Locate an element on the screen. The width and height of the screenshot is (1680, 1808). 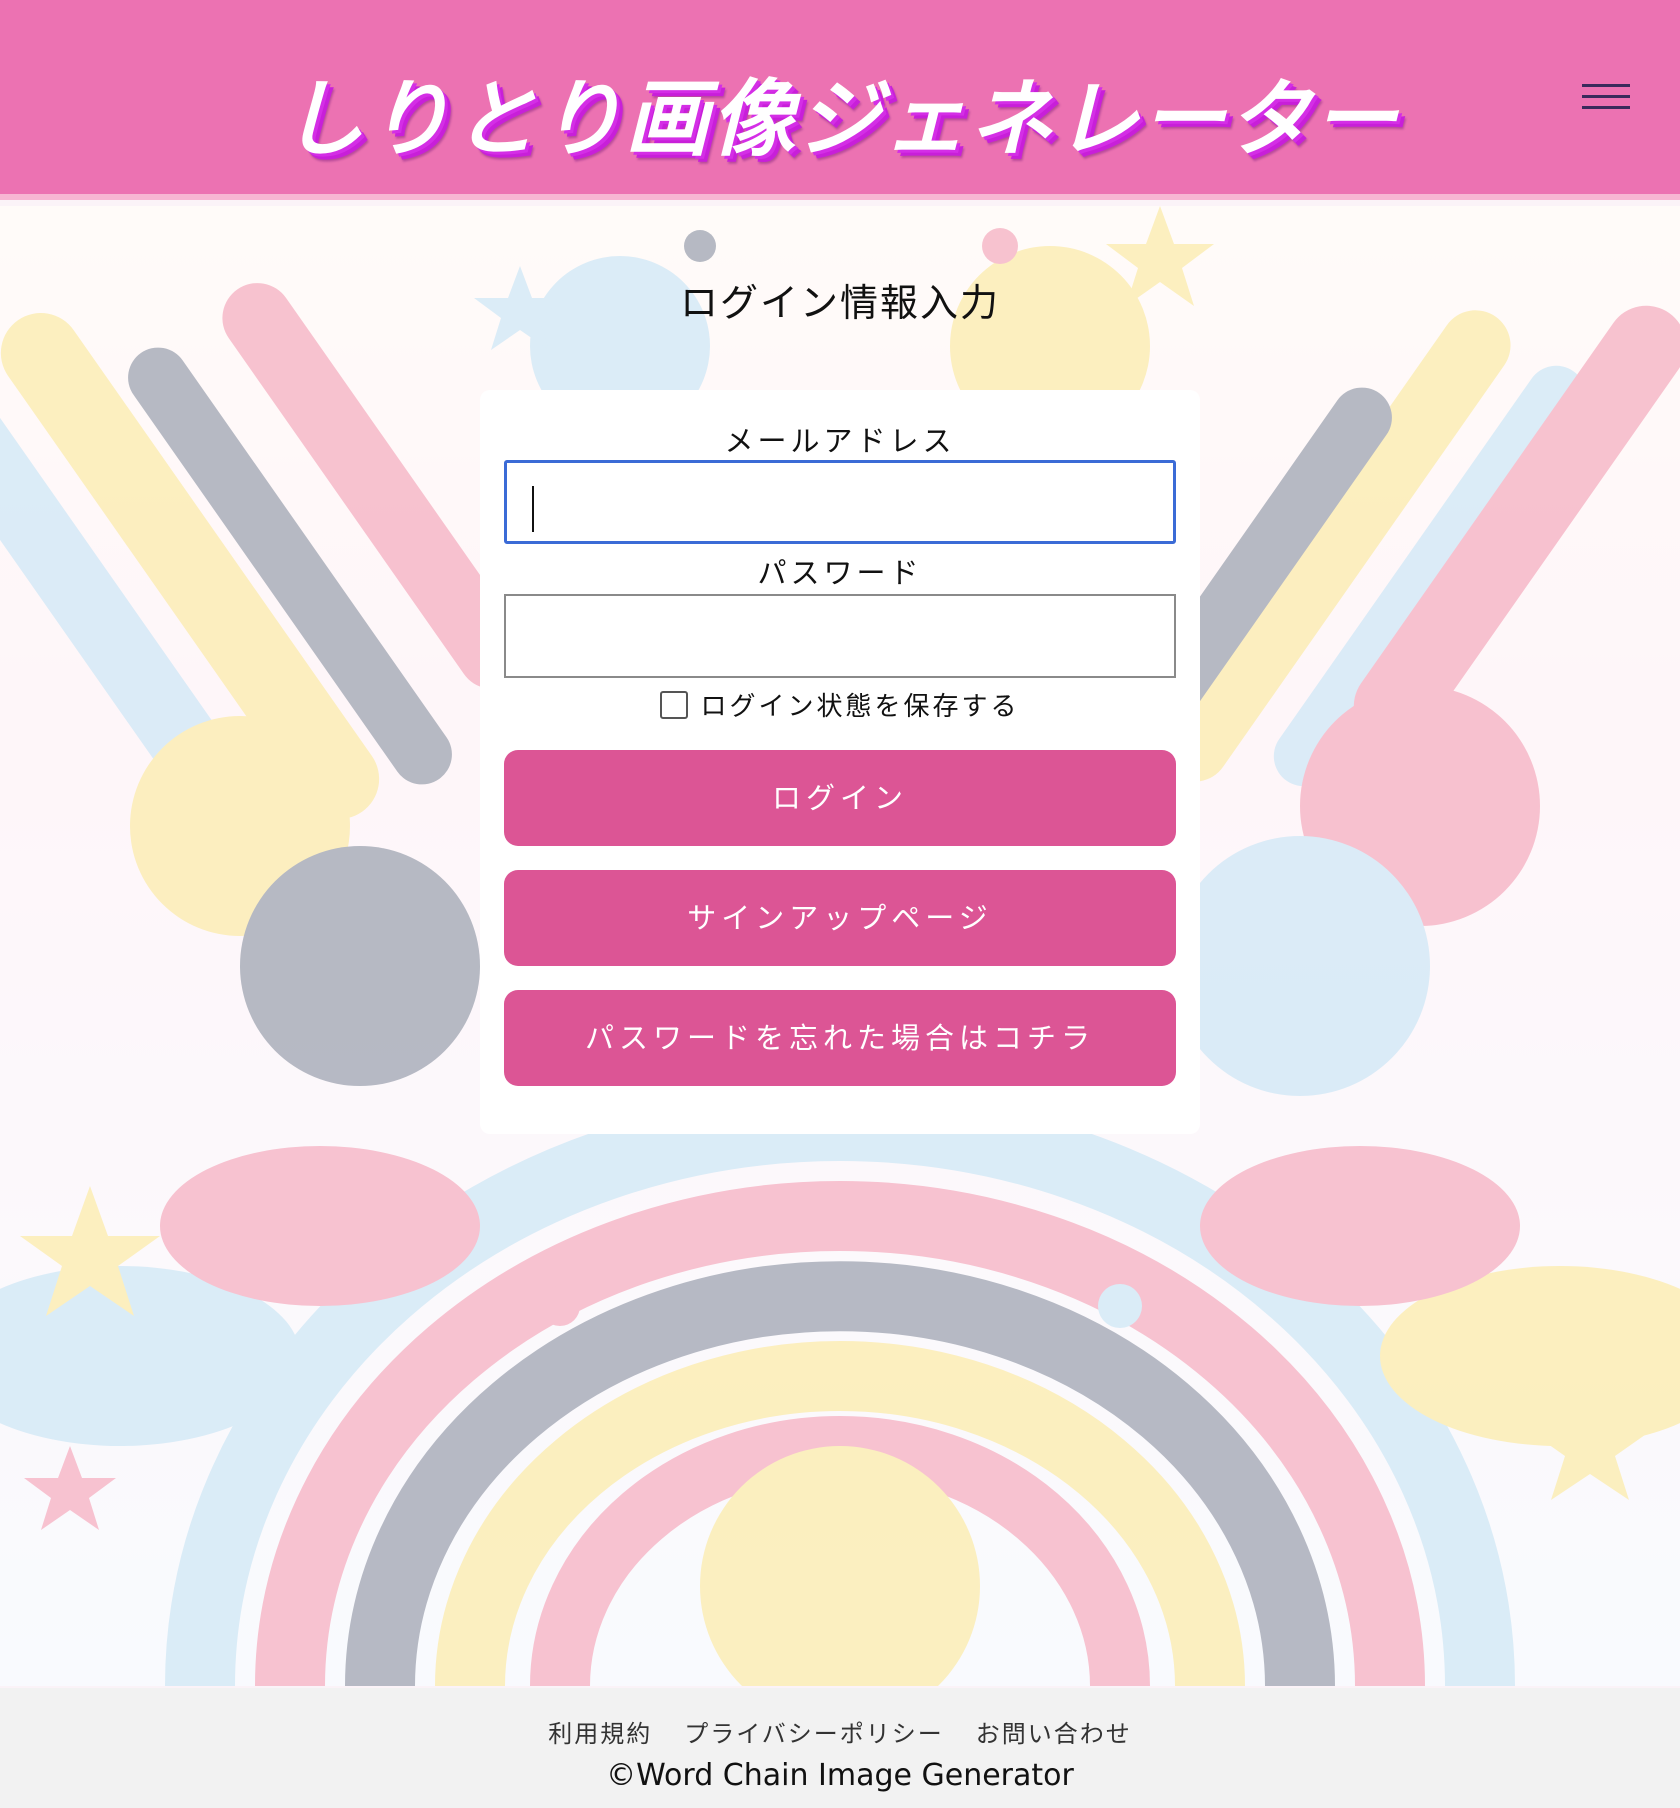
password-label: パスワード is located at coordinates (840, 573).